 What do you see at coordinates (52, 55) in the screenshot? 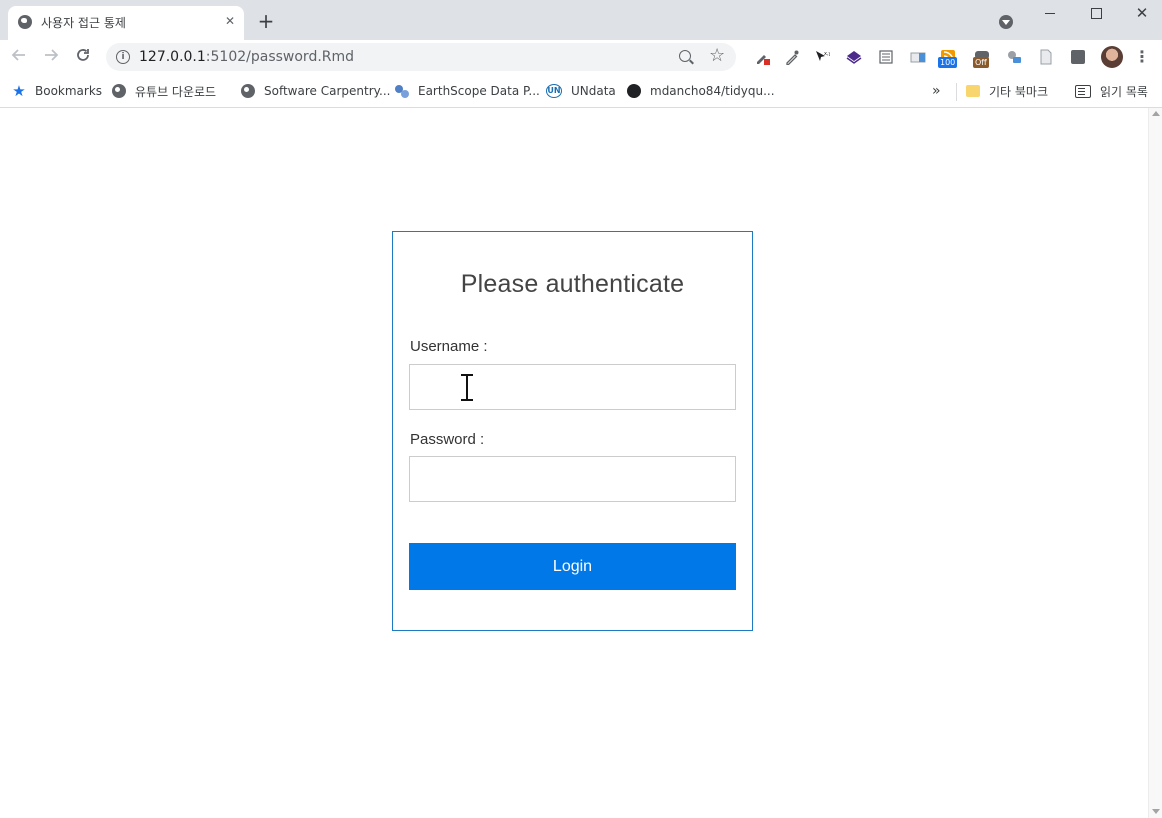
I see `arrow-right-icon` at bounding box center [52, 55].